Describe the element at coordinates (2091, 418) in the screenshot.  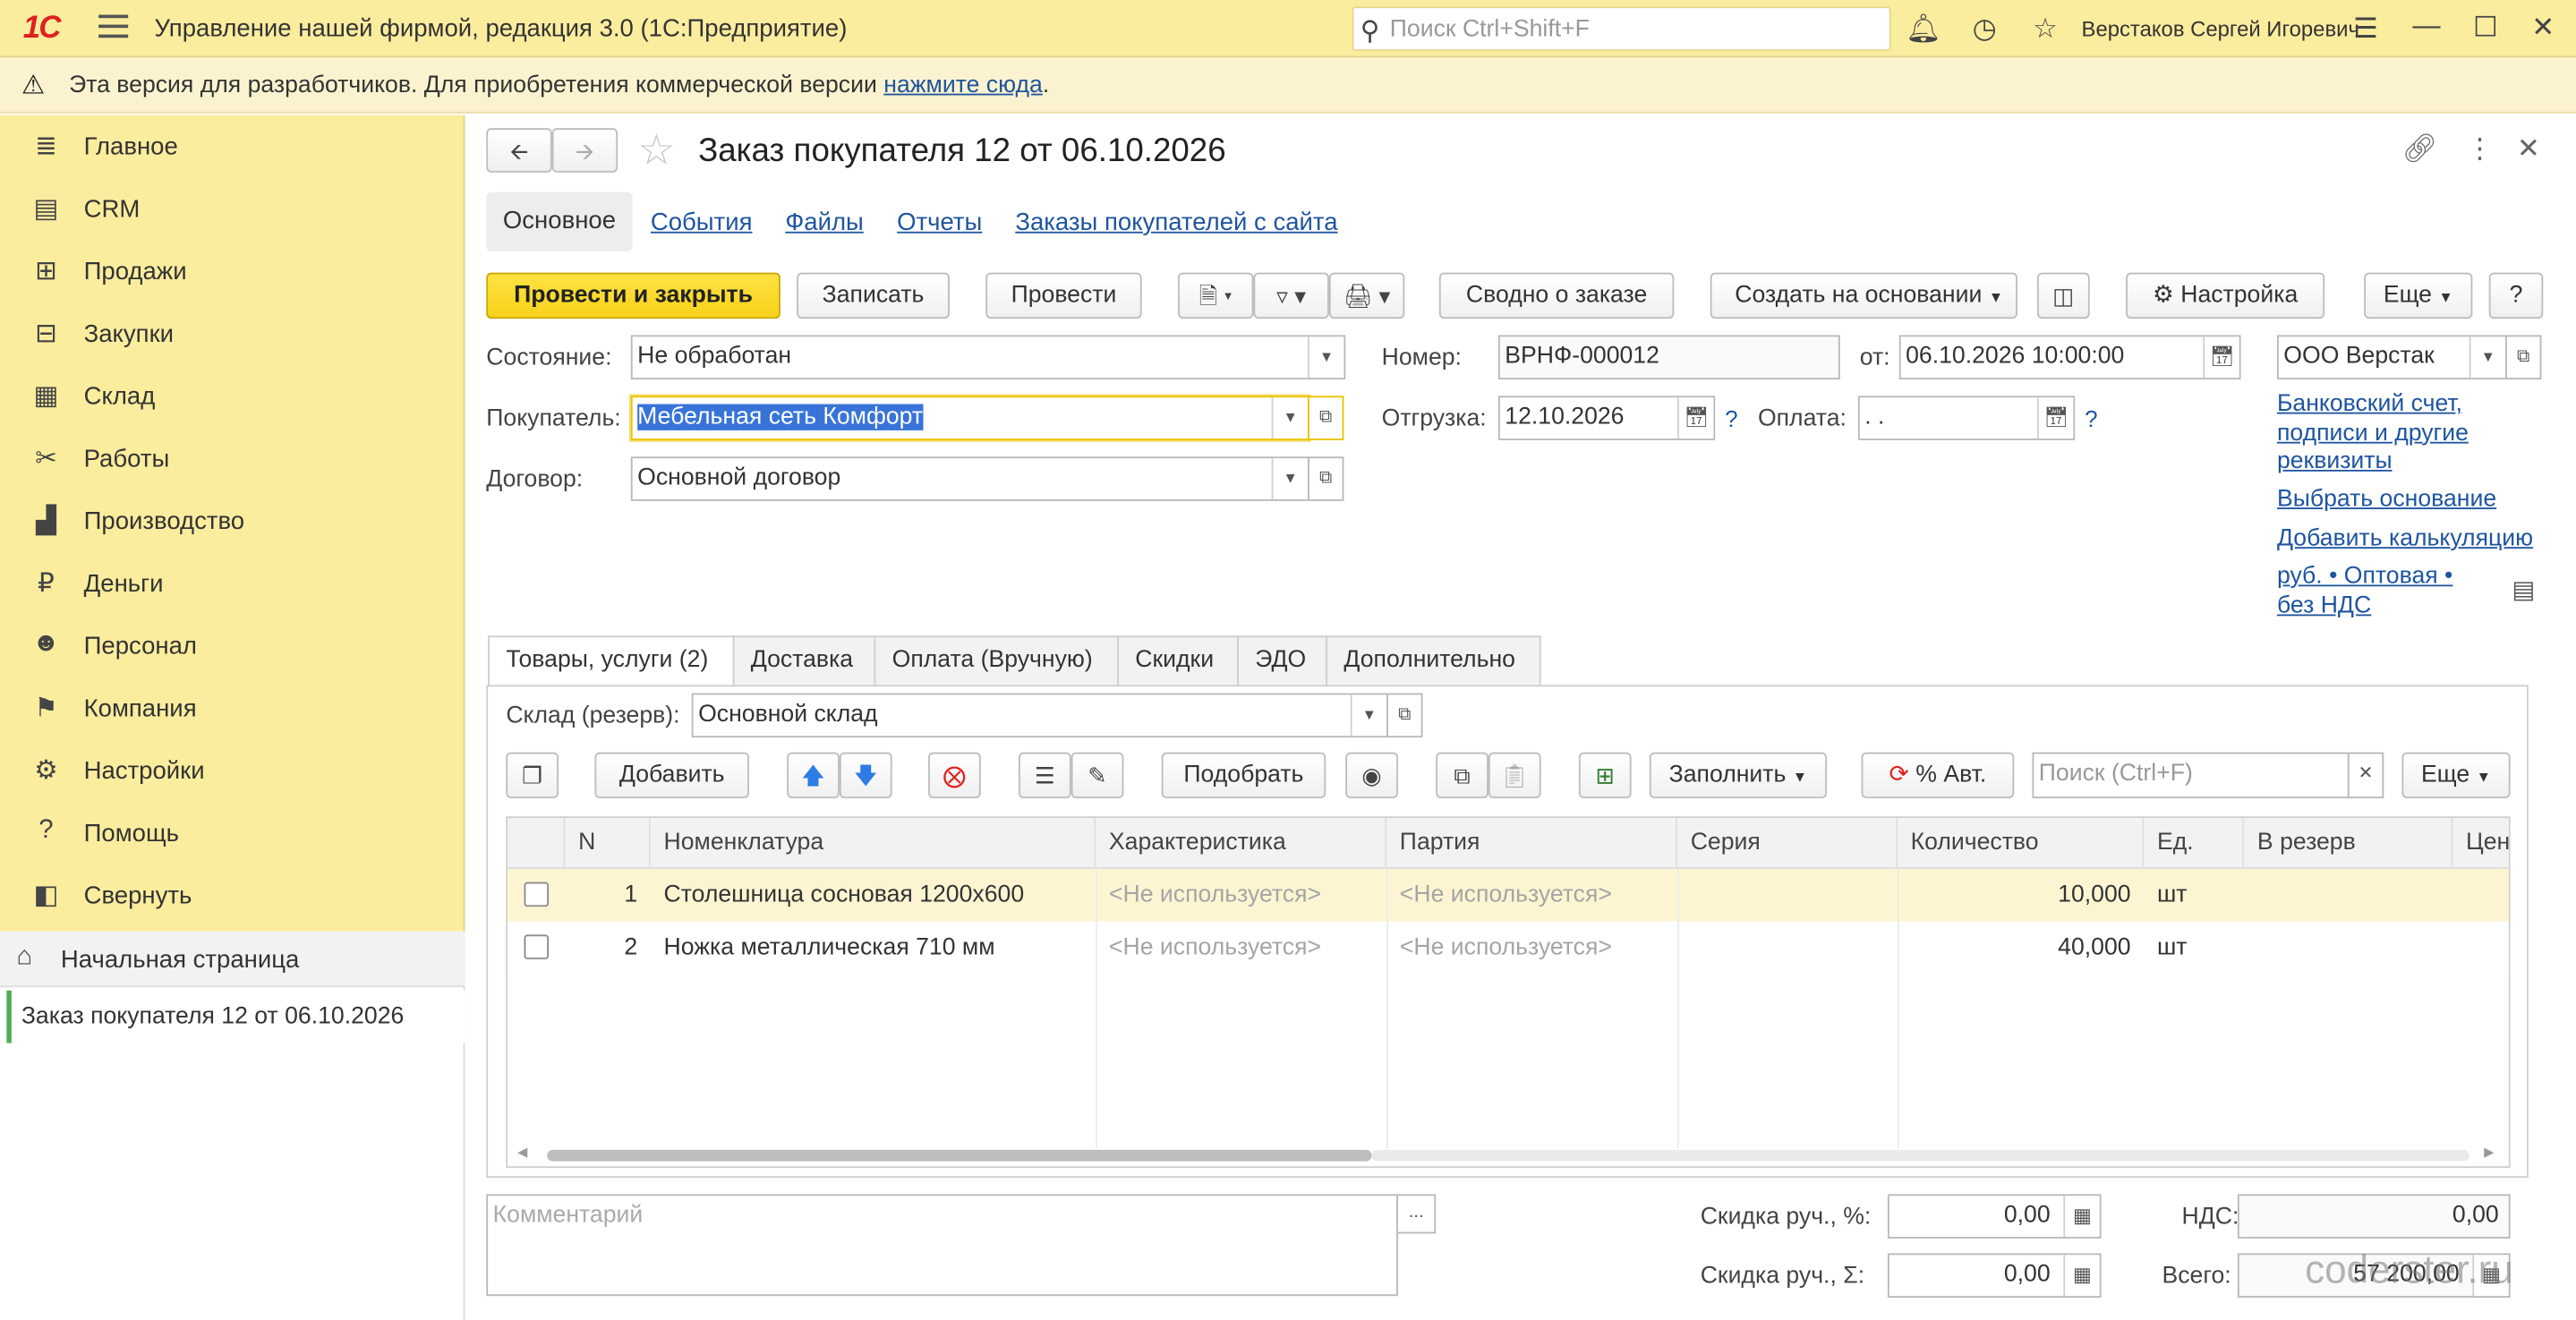
I see `payment-help-icon: ?` at that location.